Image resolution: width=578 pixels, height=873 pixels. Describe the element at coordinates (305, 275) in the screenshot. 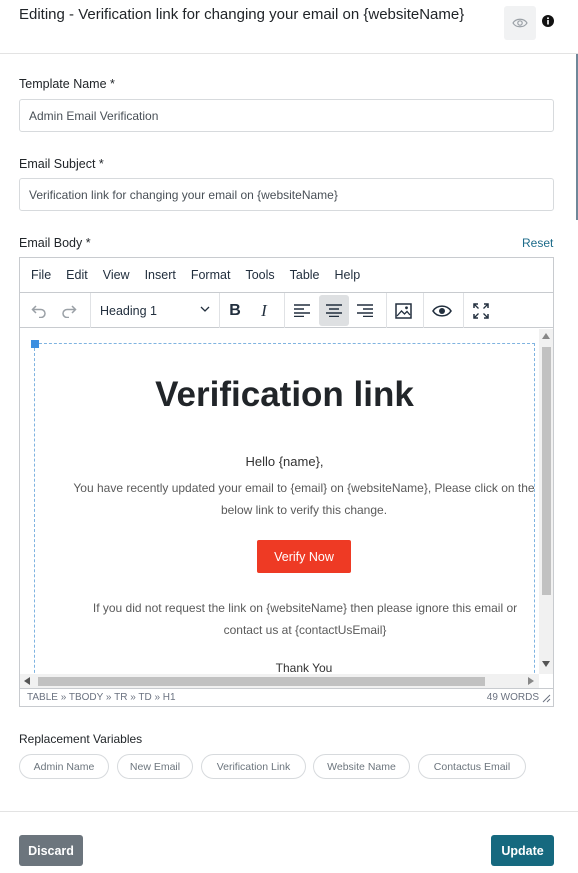

I see `menu-table: Table` at that location.